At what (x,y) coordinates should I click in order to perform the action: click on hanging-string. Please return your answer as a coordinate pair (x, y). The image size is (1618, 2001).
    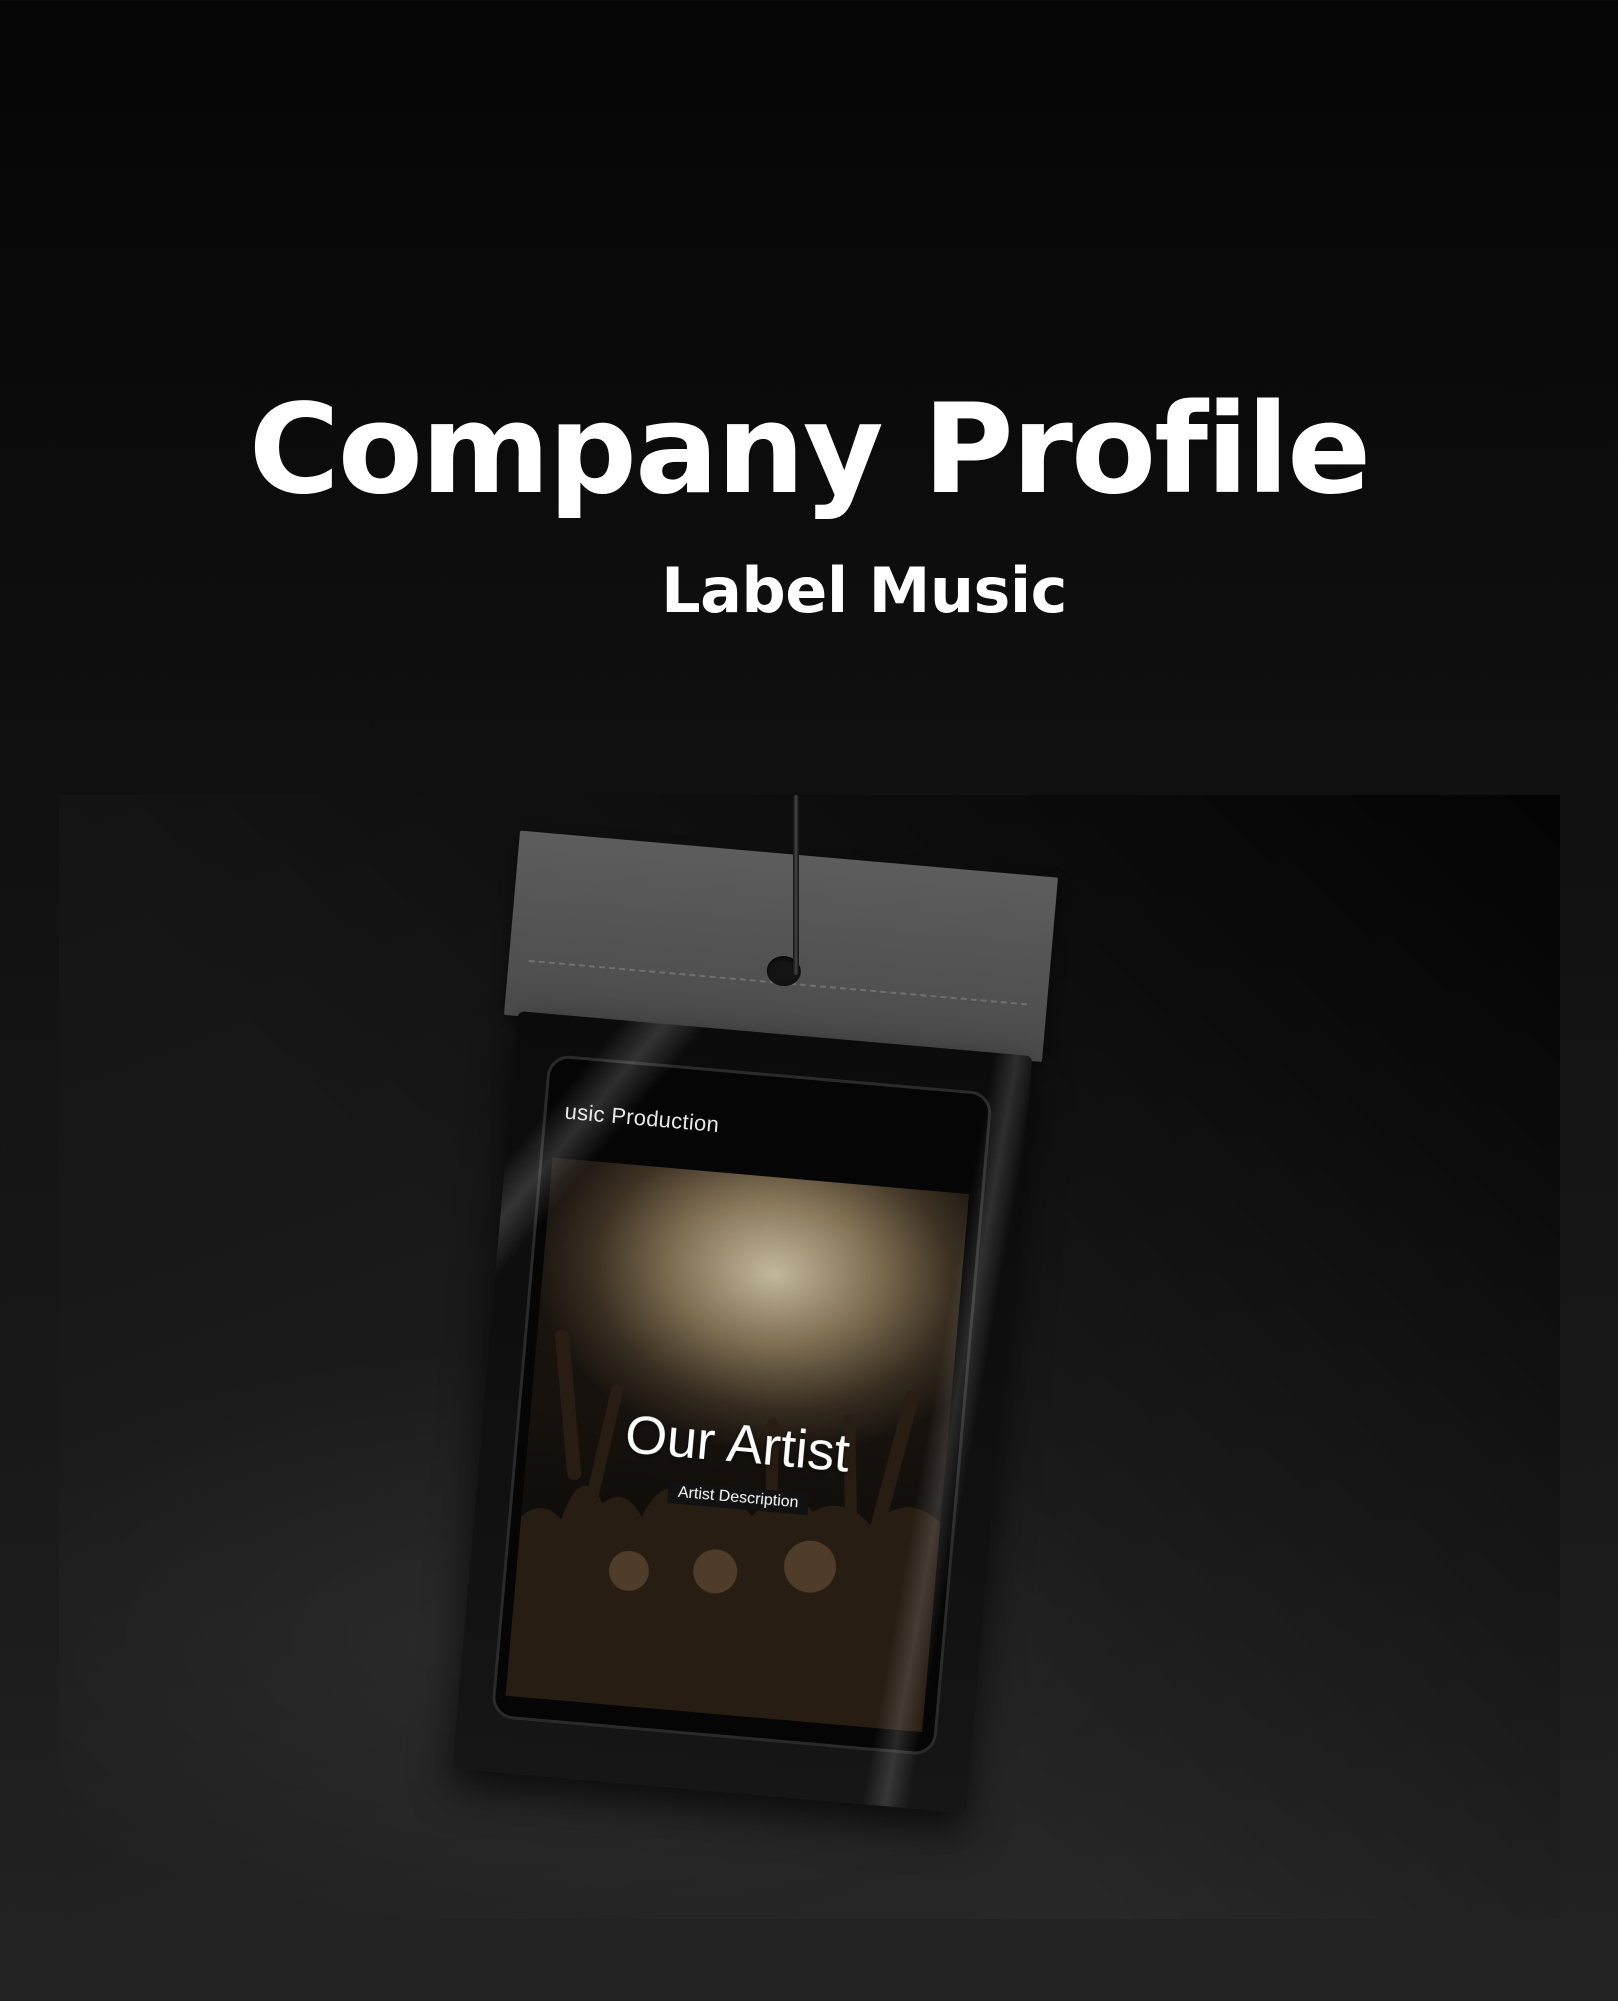
    Looking at the image, I should click on (796, 885).